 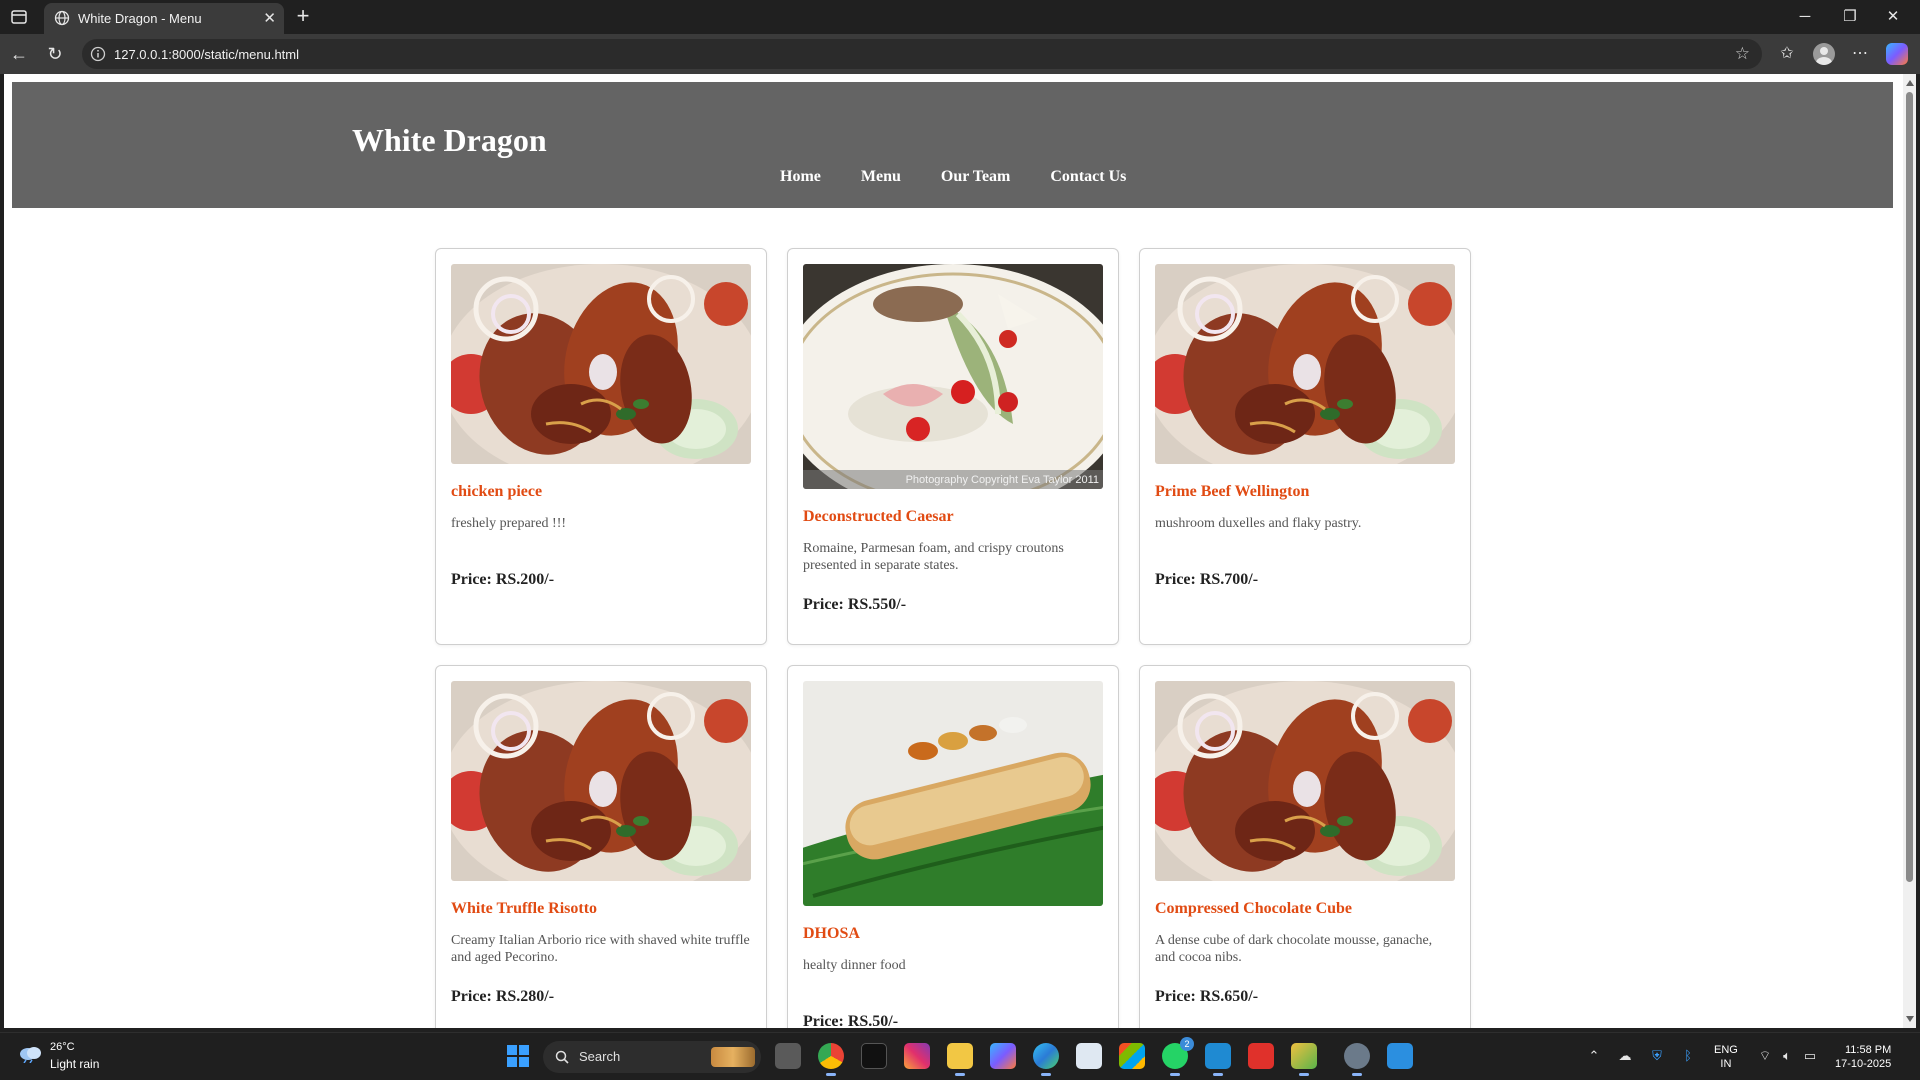 What do you see at coordinates (878, 516) in the screenshot?
I see `dish-name: Deconstructed Caesar` at bounding box center [878, 516].